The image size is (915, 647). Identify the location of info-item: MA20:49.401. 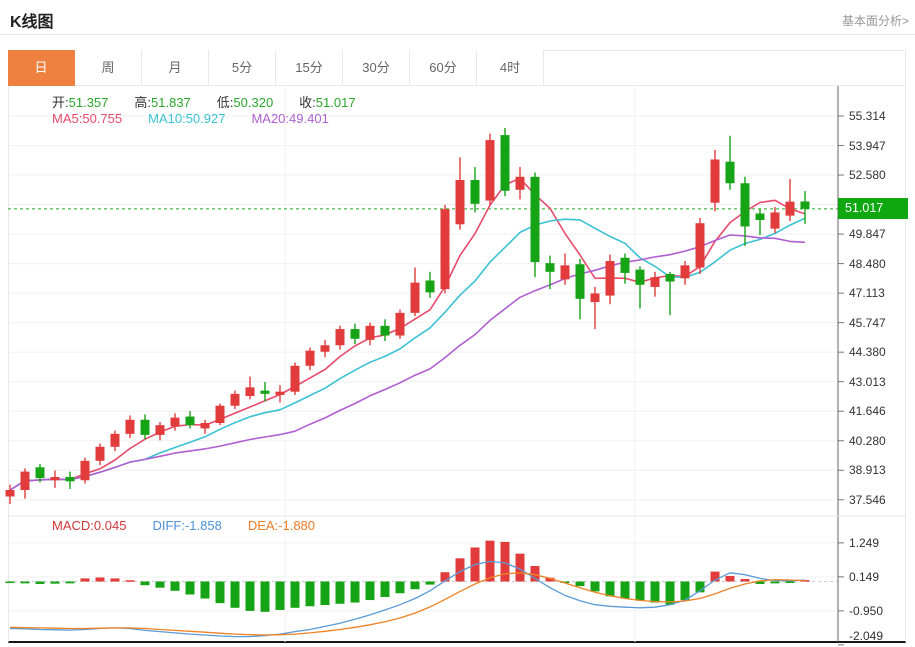
(289, 118).